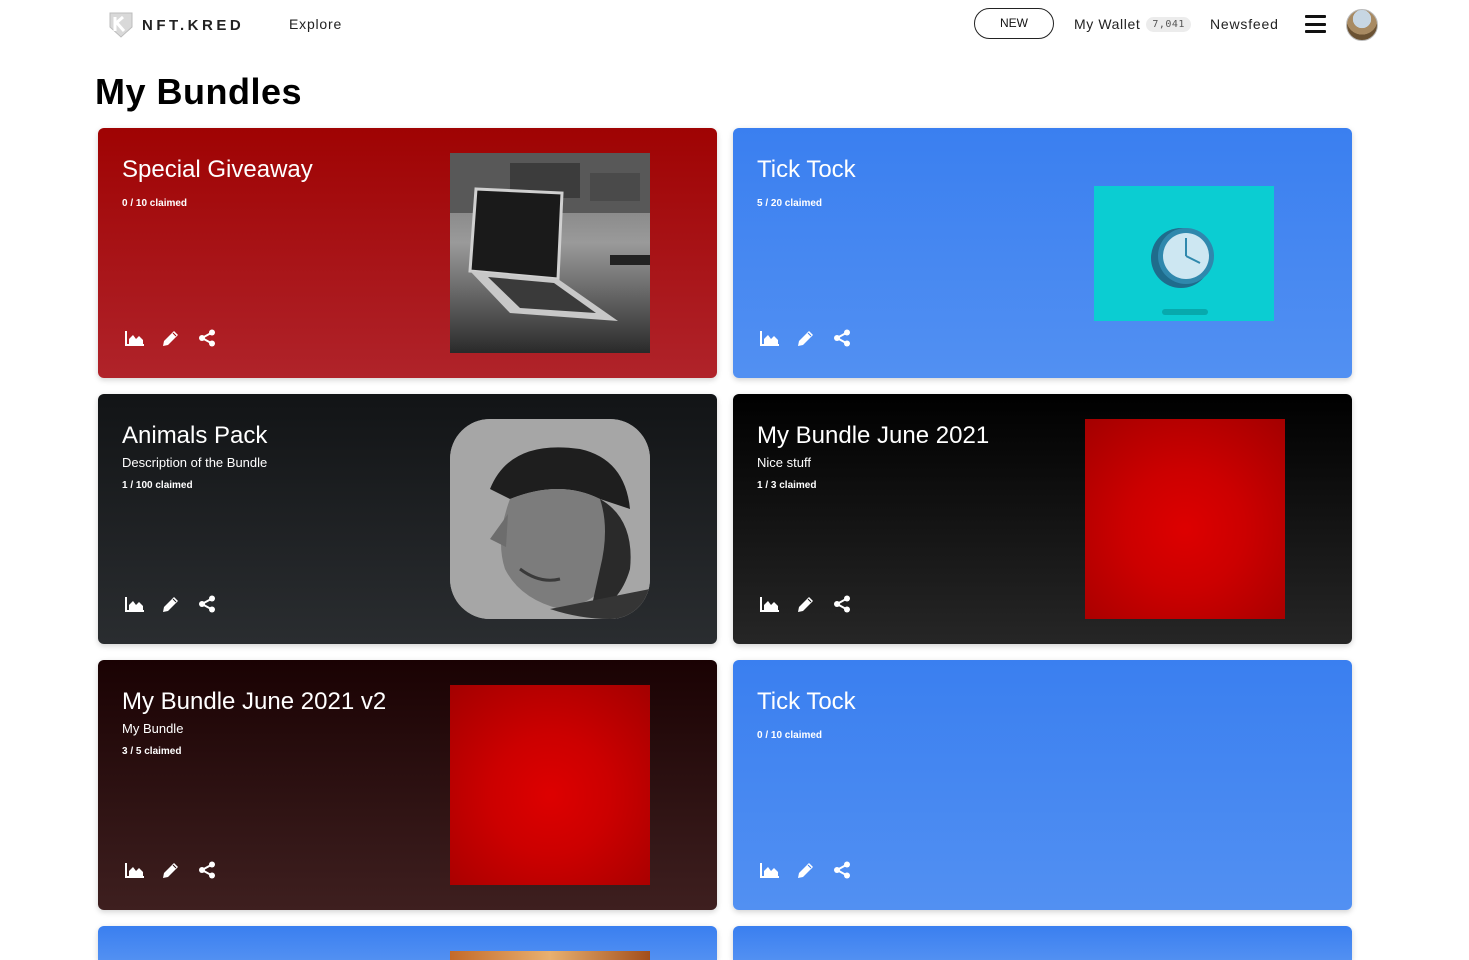 This screenshot has height=960, width=1469. Describe the element at coordinates (193, 25) in the screenshot. I see `brand-name: NFT.KRED` at that location.